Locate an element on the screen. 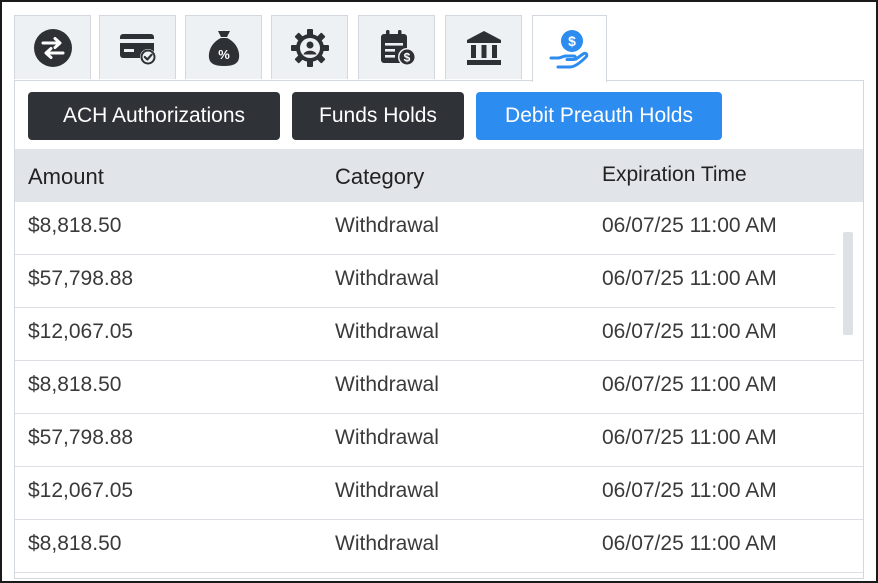 The image size is (878, 583). gear-user-icon is located at coordinates (310, 48).